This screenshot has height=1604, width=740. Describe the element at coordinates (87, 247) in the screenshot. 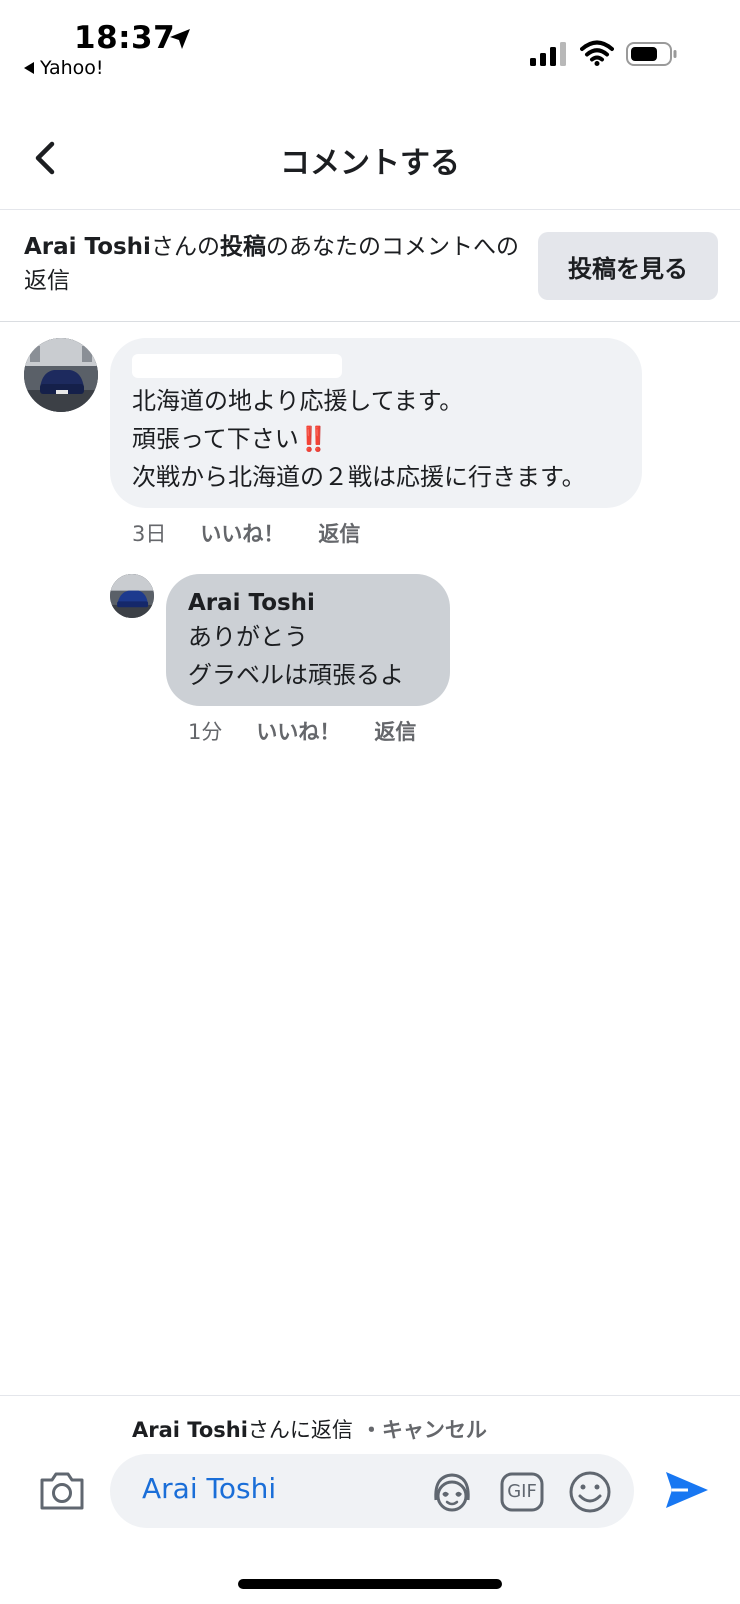

I see `context-author: Arai Toshi` at that location.